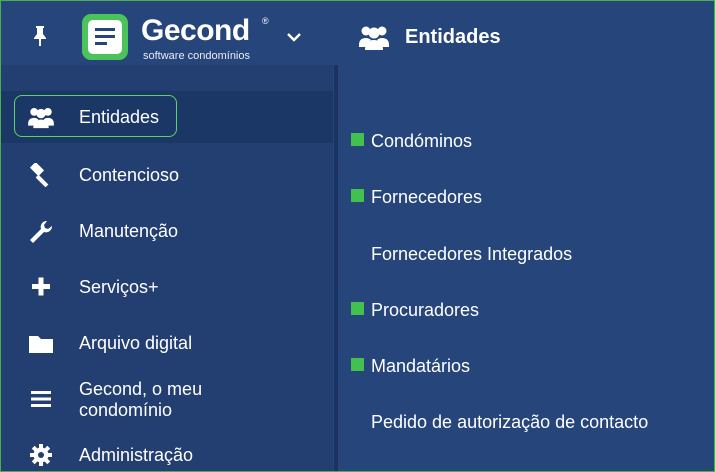 This screenshot has width=715, height=472. Describe the element at coordinates (119, 287) in the screenshot. I see `sidebar-item-label: Serviços+` at that location.